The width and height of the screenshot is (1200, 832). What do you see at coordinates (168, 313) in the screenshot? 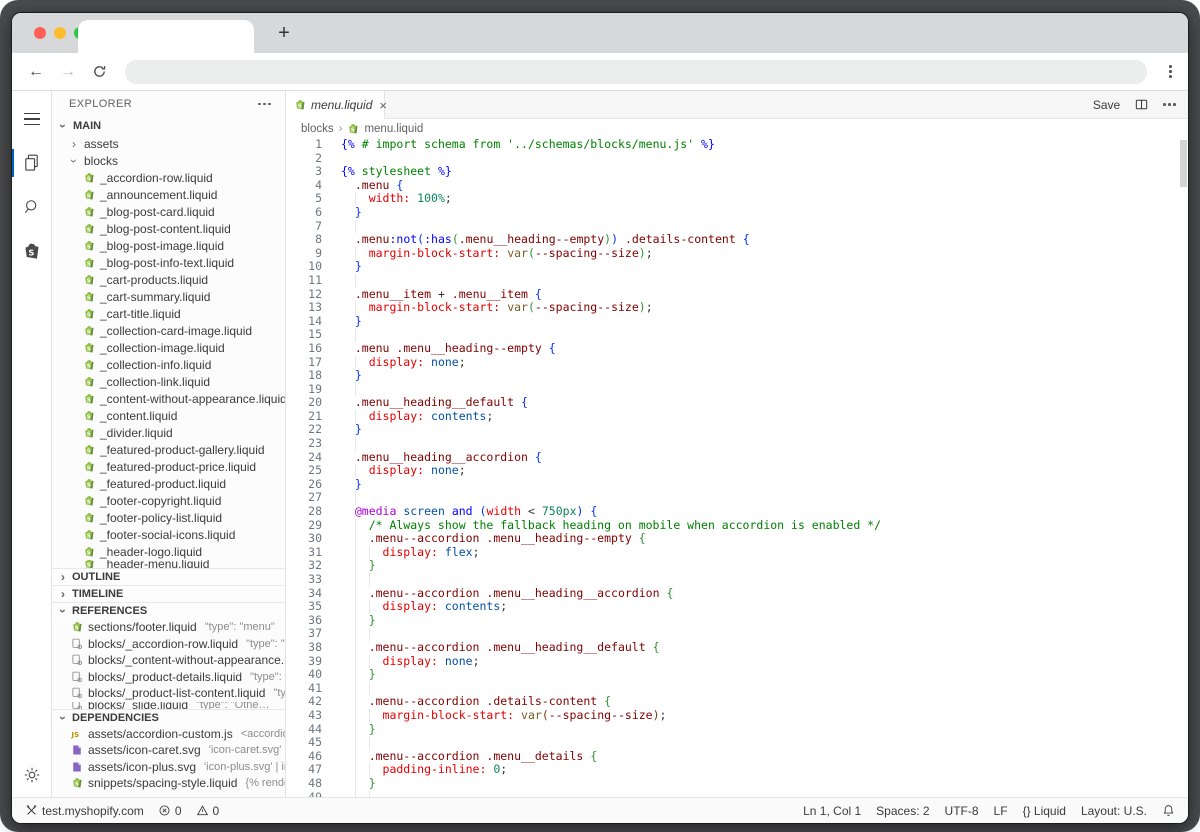
I see `tree-file-row: S _cart-title.liquid` at bounding box center [168, 313].